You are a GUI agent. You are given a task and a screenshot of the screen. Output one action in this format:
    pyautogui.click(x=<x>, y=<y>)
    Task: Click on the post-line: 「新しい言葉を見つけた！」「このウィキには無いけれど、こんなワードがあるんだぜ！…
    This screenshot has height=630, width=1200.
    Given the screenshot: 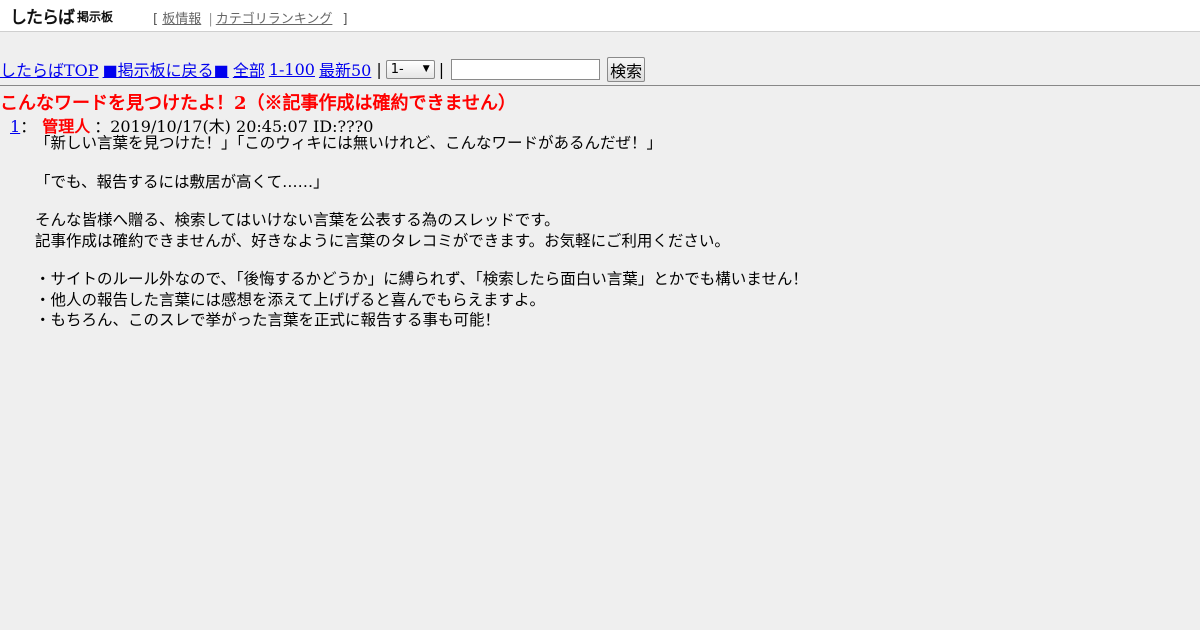 What is the action you would take?
    pyautogui.click(x=348, y=143)
    